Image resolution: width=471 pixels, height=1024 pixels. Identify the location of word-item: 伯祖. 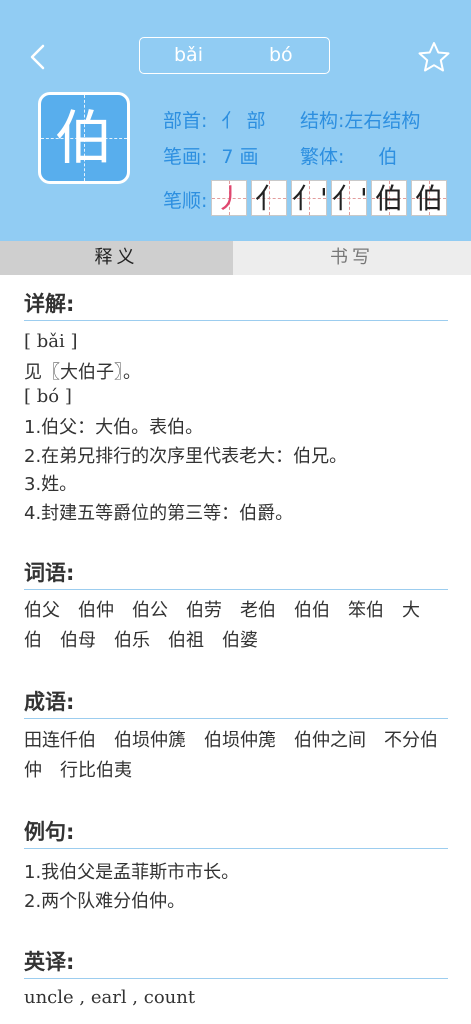
(186, 640).